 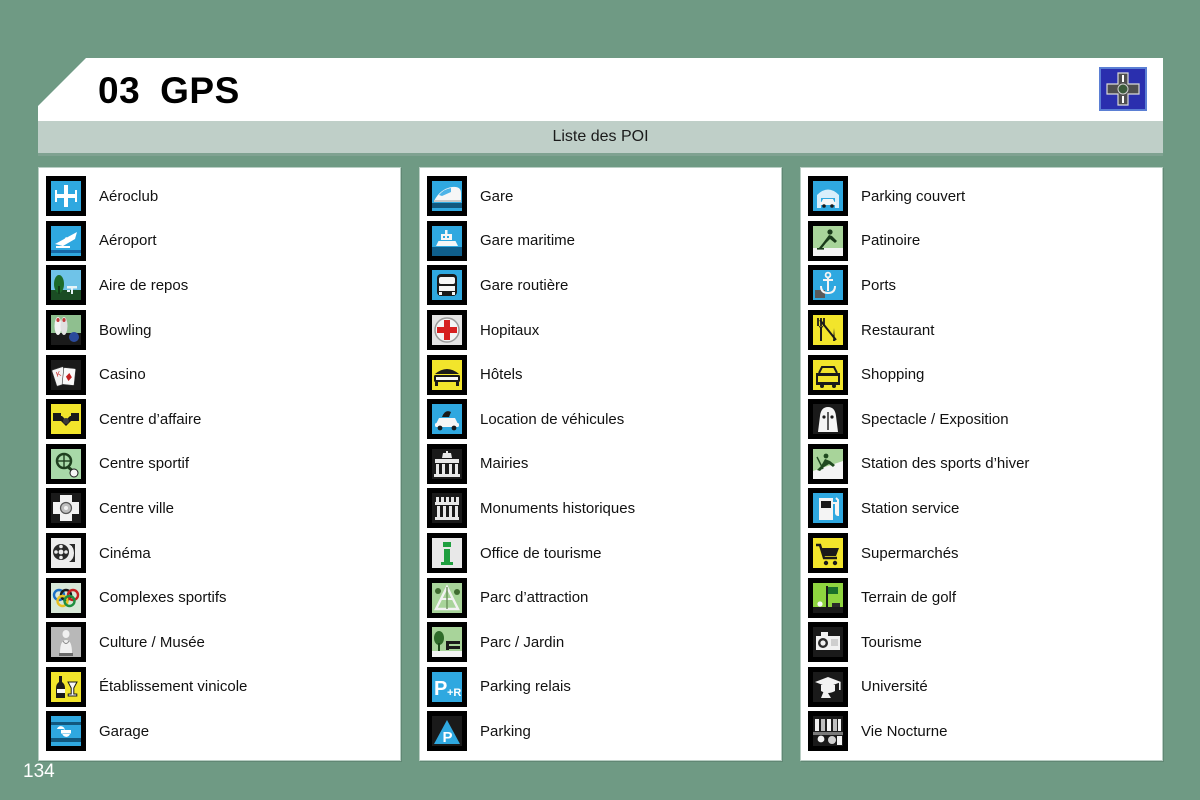 What do you see at coordinates (541, 553) in the screenshot?
I see `list-item-label: Office de tourisme` at bounding box center [541, 553].